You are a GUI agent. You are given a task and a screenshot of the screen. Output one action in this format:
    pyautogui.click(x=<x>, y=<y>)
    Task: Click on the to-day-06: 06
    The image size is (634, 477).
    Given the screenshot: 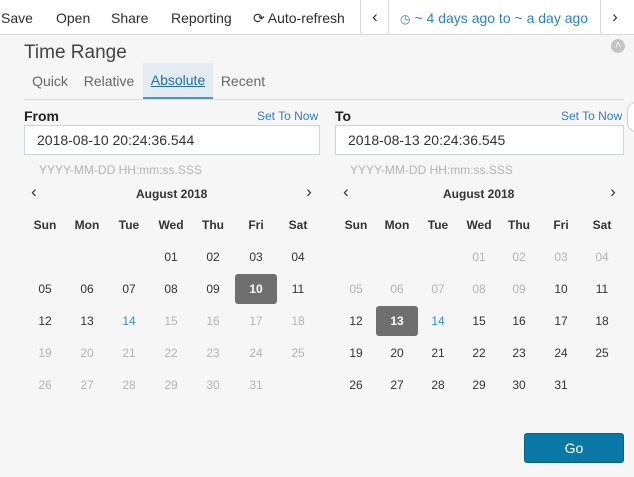 What is the action you would take?
    pyautogui.click(x=397, y=289)
    